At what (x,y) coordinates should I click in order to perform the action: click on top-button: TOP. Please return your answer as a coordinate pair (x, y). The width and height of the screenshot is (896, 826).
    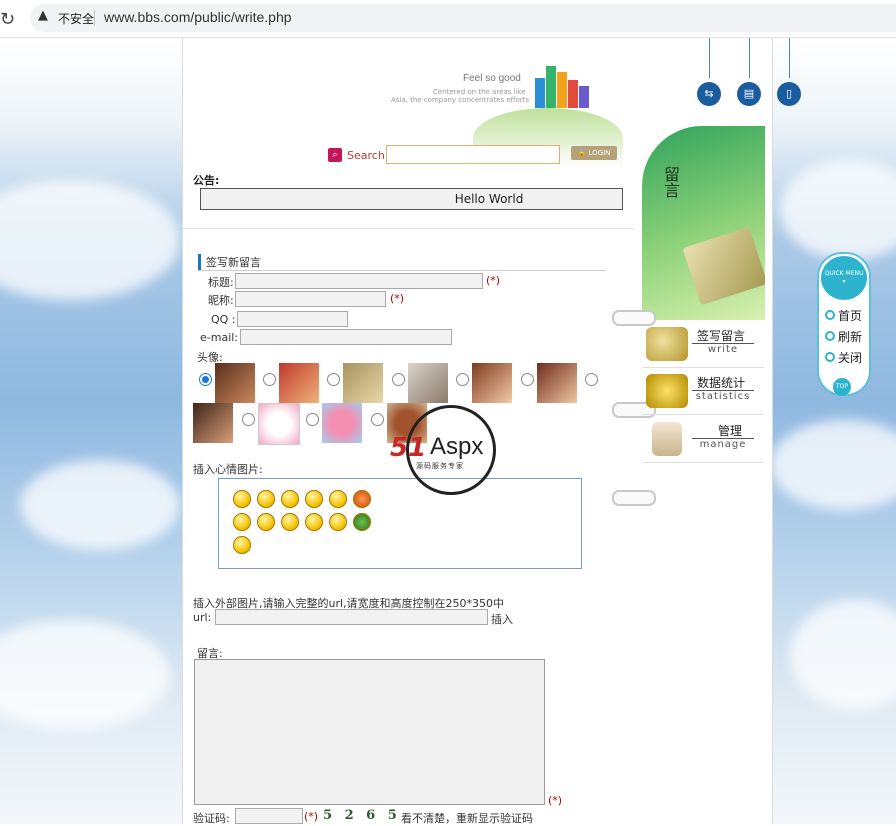
    Looking at the image, I should click on (842, 387).